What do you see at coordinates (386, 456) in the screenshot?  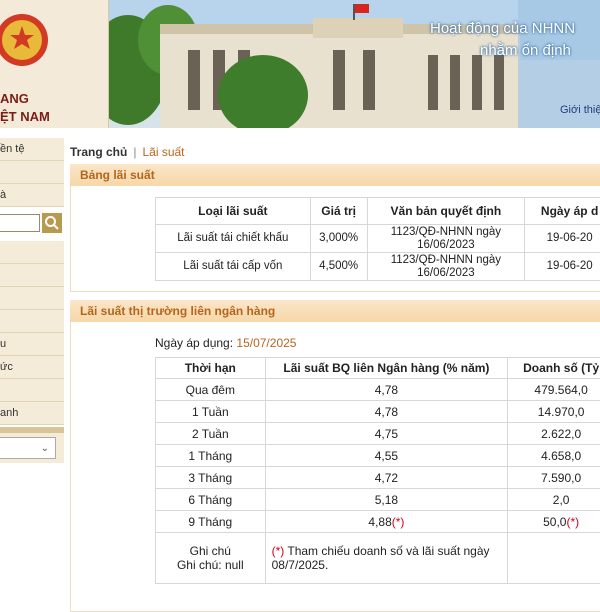 I see `rate: 4,55` at bounding box center [386, 456].